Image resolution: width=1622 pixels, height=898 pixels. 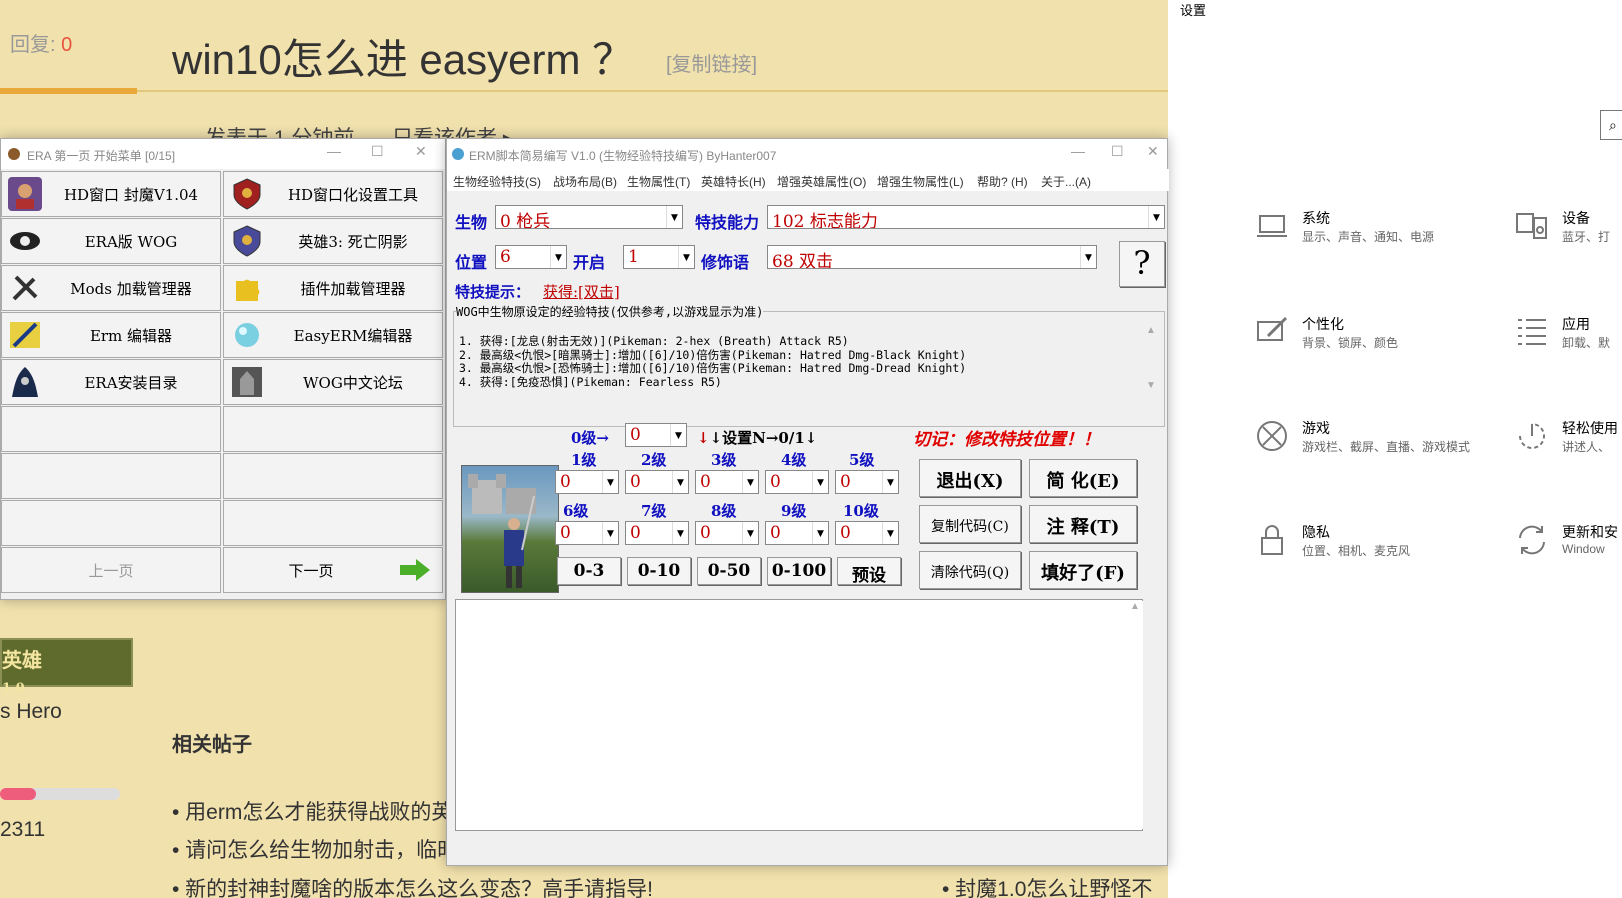 What do you see at coordinates (1066, 181) in the screenshot?
I see `menu-item: 关于...(A)` at bounding box center [1066, 181].